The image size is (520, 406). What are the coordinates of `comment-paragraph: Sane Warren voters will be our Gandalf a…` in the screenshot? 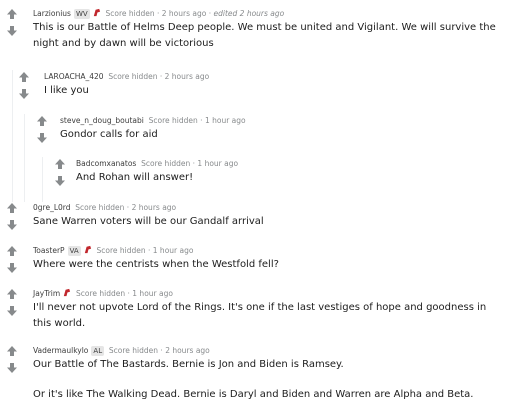 It's located at (148, 221).